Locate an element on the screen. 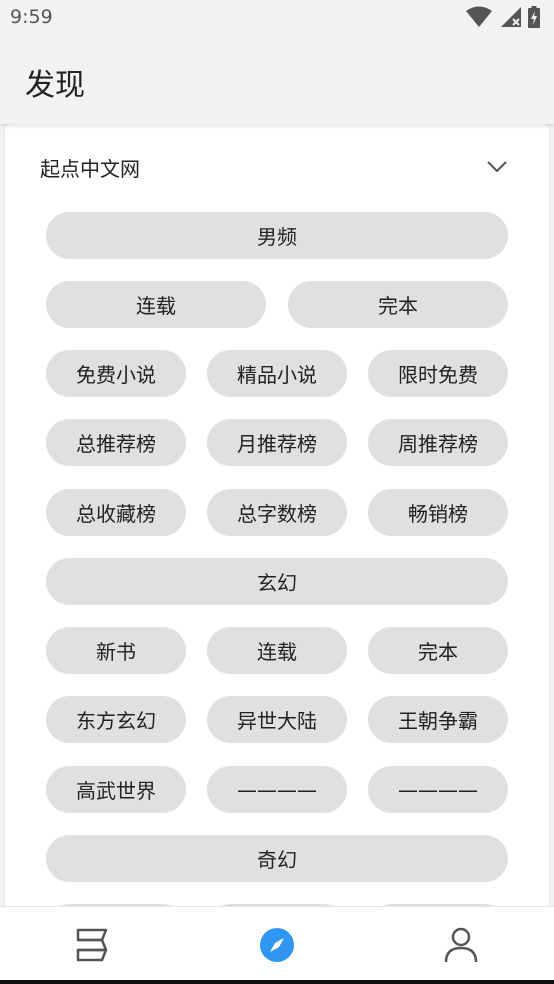  status-time: 9:59 is located at coordinates (31, 17).